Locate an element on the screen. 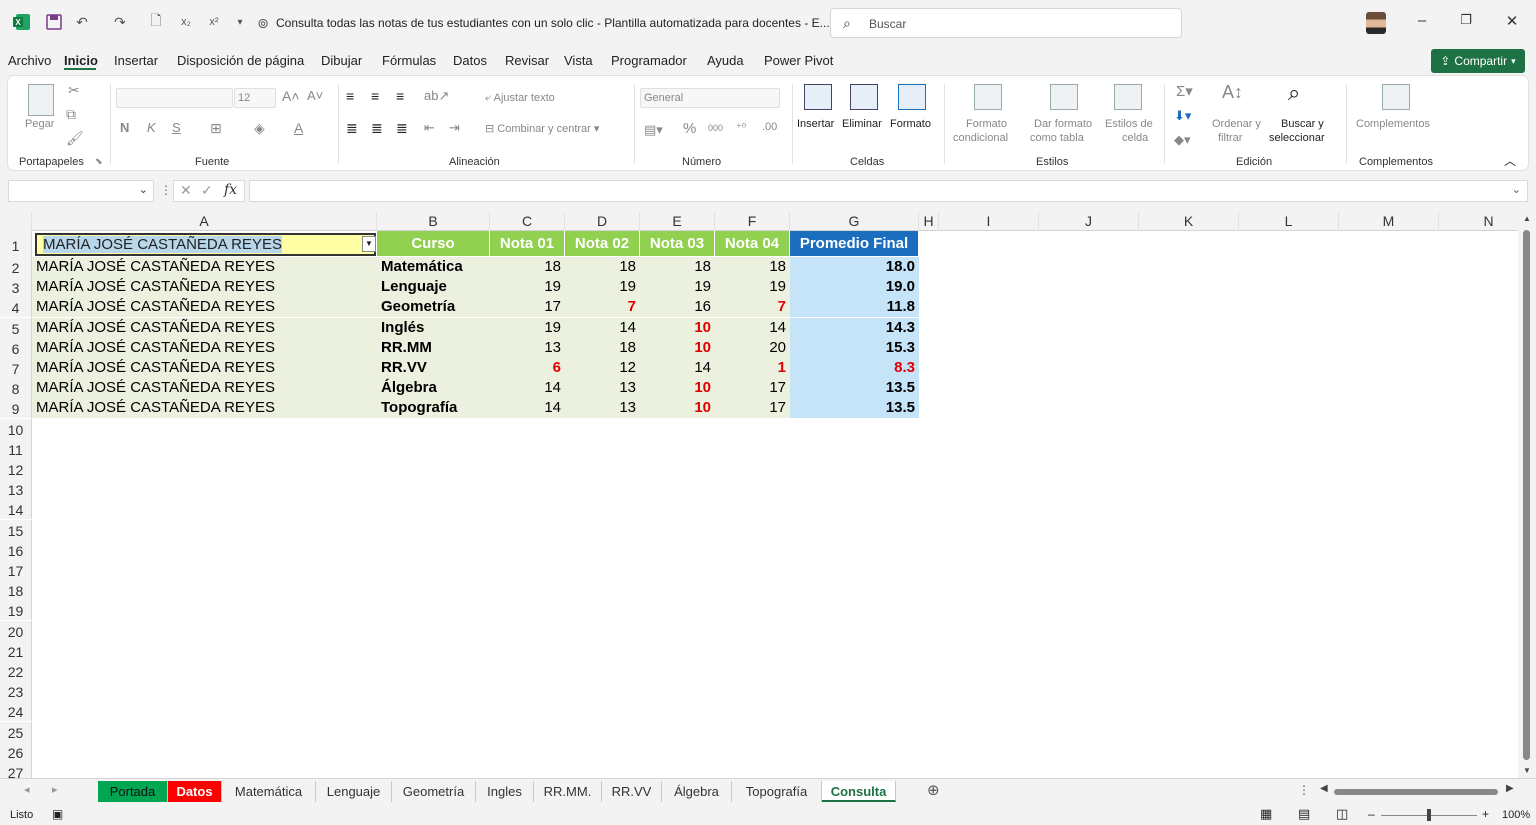  expand-formula-icon: ⌄ is located at coordinates (1516, 189).